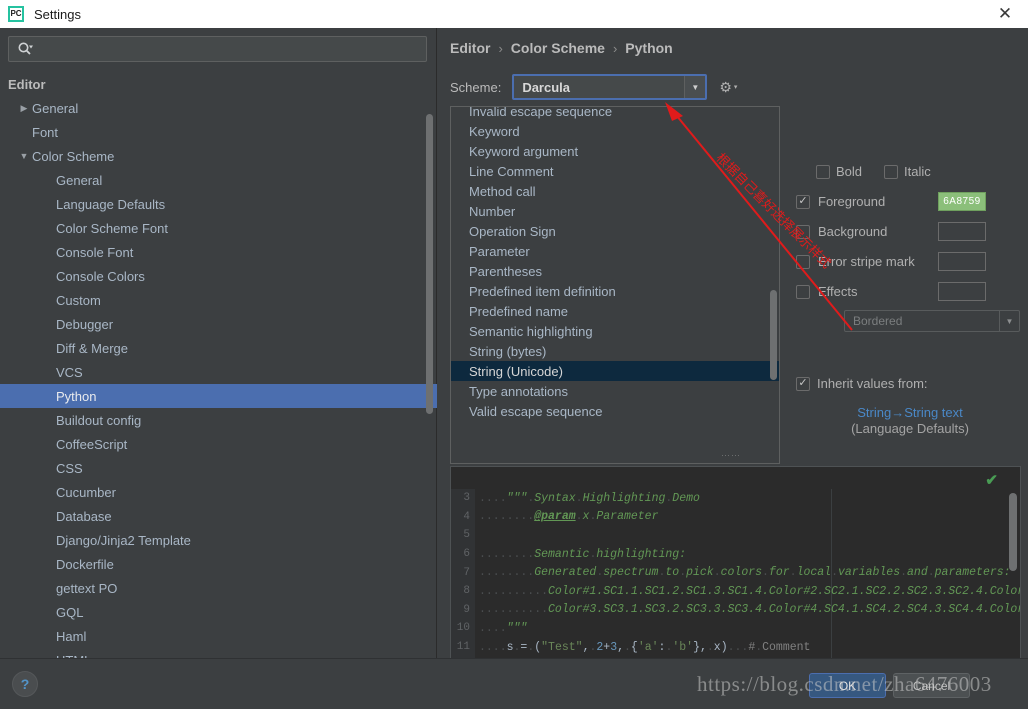 The height and width of the screenshot is (709, 1028). What do you see at coordinates (615, 291) in the screenshot?
I see `color-attribute-item: Predefined item definition` at bounding box center [615, 291].